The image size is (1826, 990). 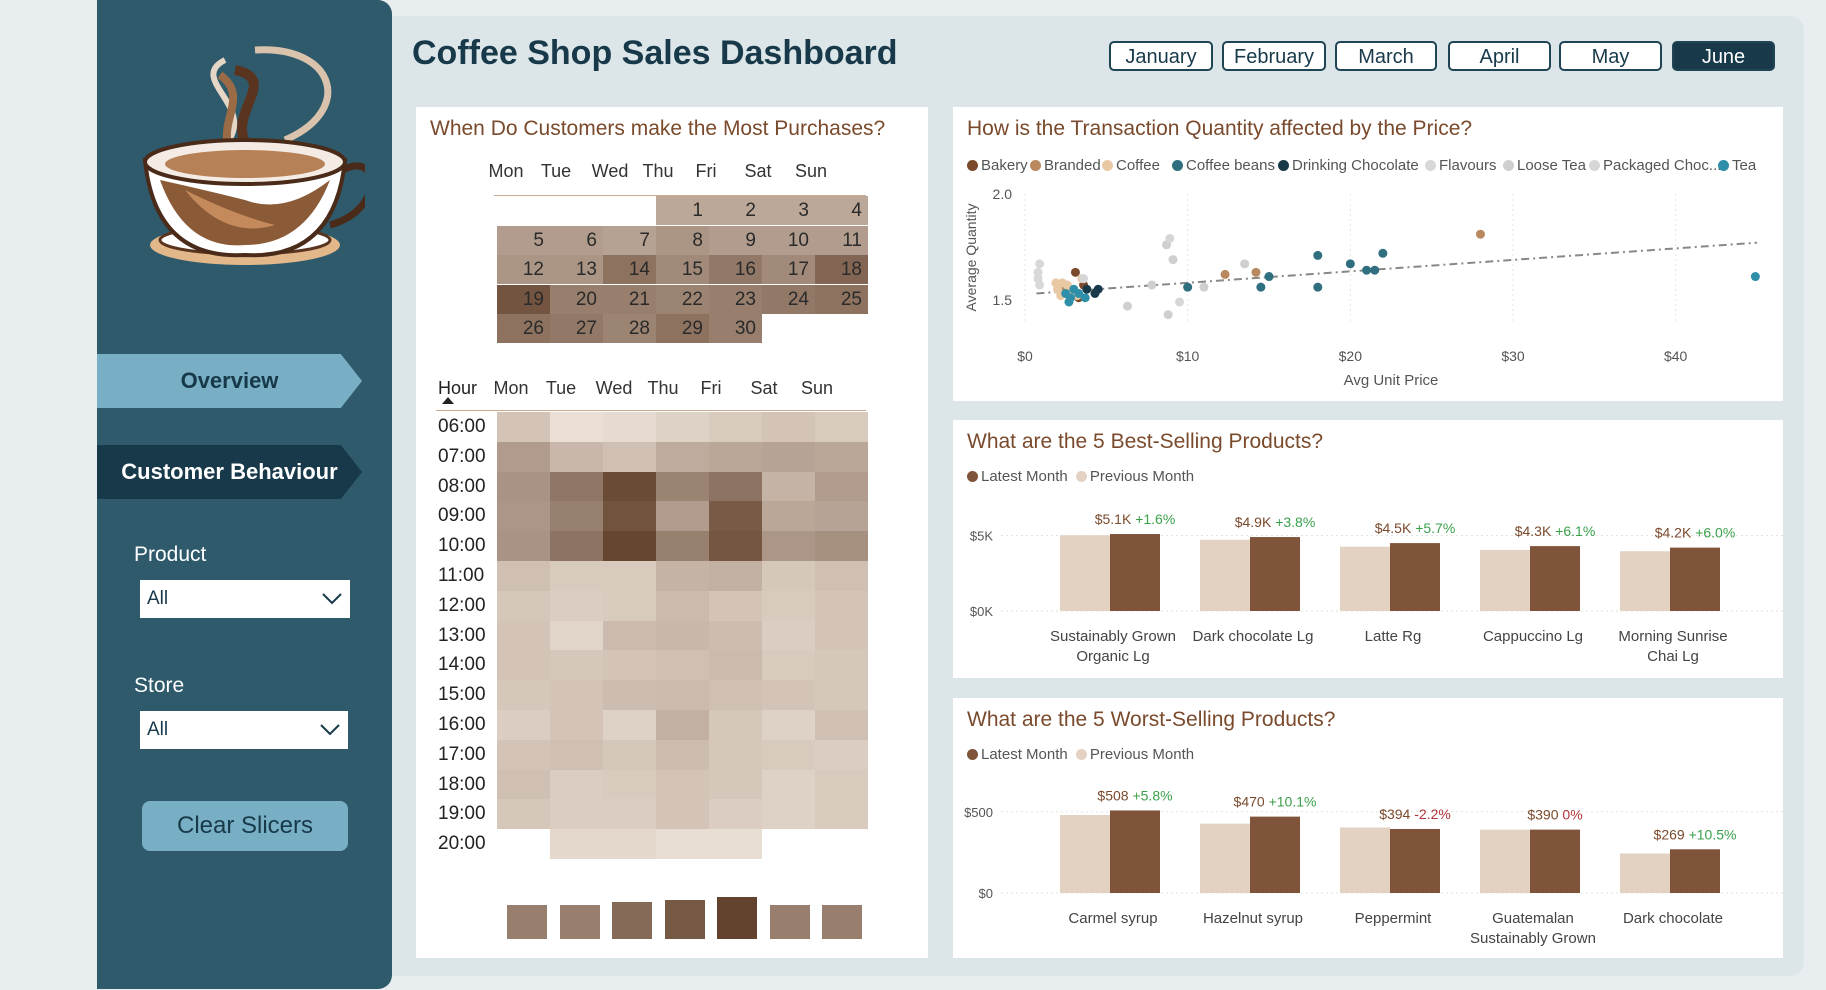 What do you see at coordinates (629, 240) in the screenshot?
I see `calendar-day-cell: 7` at bounding box center [629, 240].